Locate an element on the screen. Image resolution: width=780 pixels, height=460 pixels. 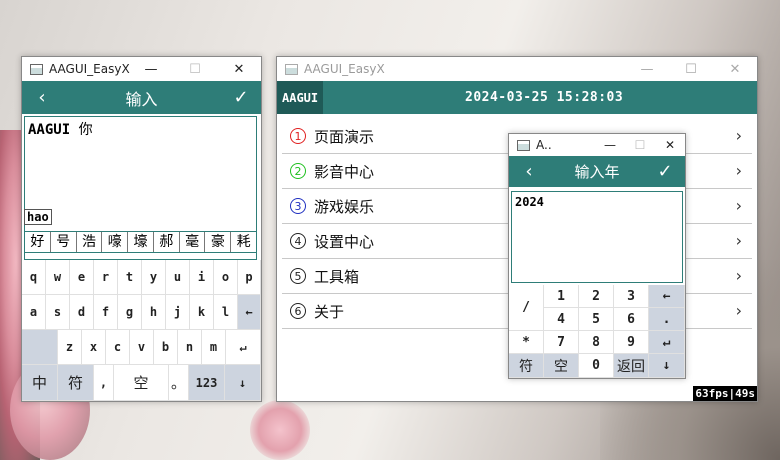
key-1: 1 is located at coordinates (561, 296).